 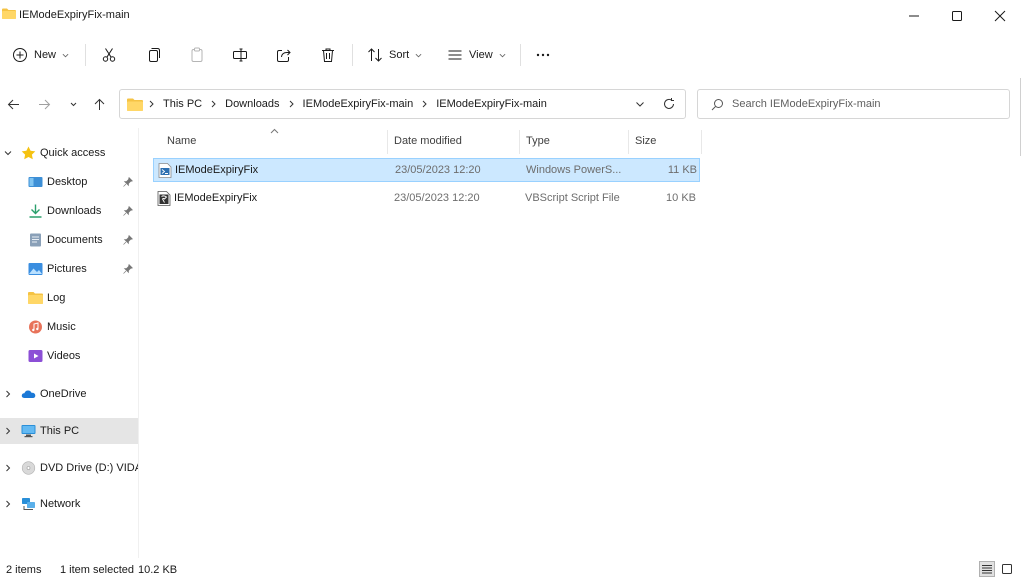 I want to click on plus-circle-icon, so click(x=20, y=55).